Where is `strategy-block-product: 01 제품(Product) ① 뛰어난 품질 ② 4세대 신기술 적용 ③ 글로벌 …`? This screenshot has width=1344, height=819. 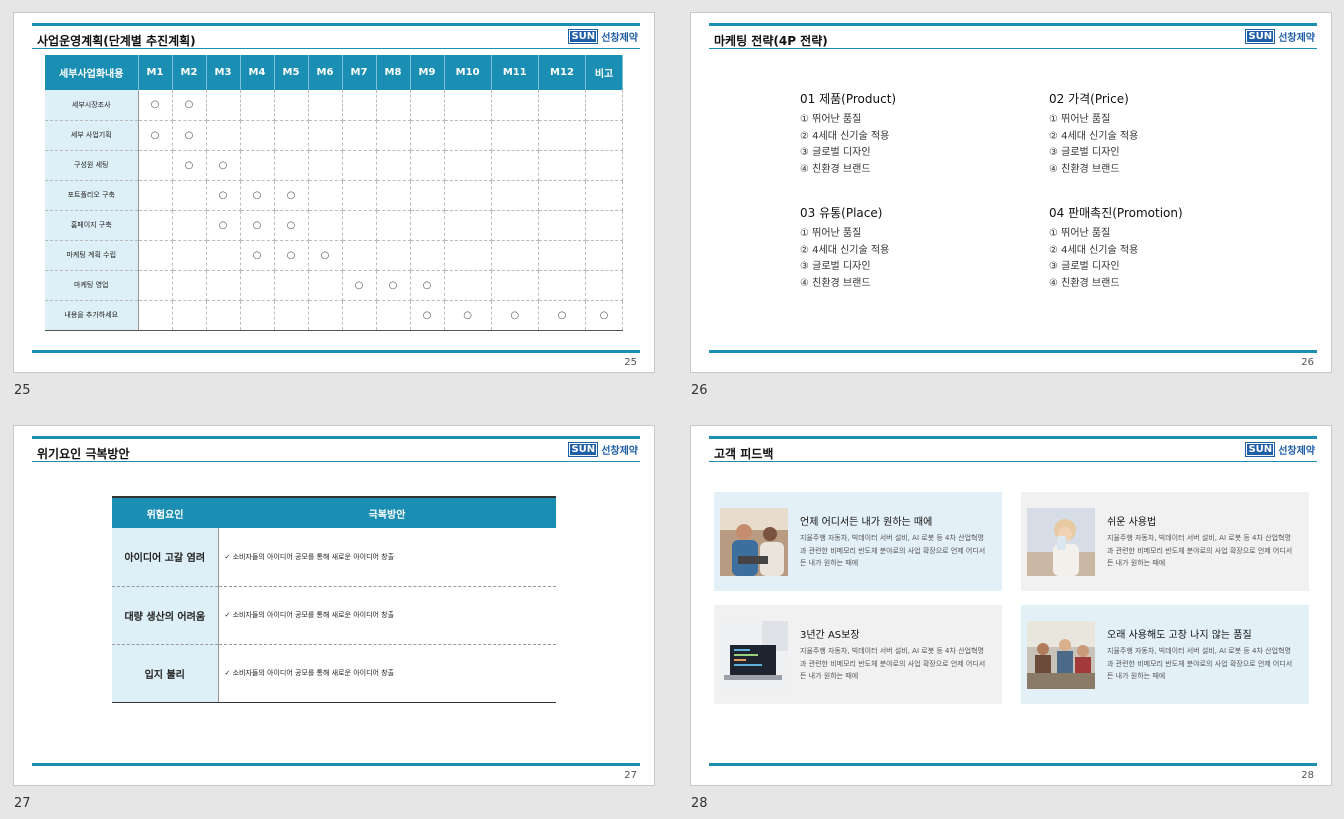
strategy-block-product: 01 제품(Product) ① 뛰어난 품질 ② 4세대 신기술 적용 ③ 글로벌 … is located at coordinates (910, 134).